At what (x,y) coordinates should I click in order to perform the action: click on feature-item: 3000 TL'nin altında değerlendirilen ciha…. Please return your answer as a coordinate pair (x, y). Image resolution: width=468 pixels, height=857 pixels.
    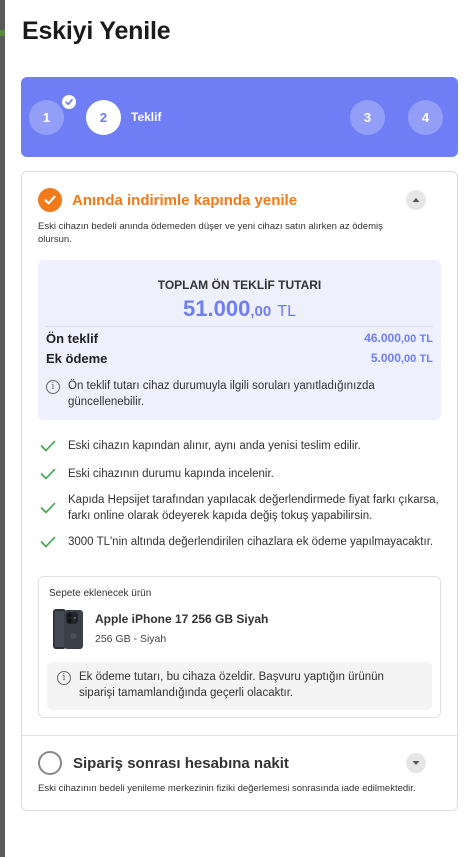
    Looking at the image, I should click on (240, 542).